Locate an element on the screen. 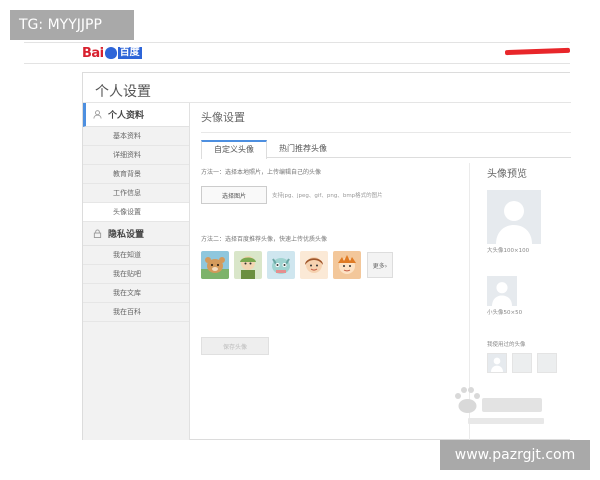 This screenshot has width=600, height=480. recommended-avatars: 更多› is located at coordinates (332, 265).